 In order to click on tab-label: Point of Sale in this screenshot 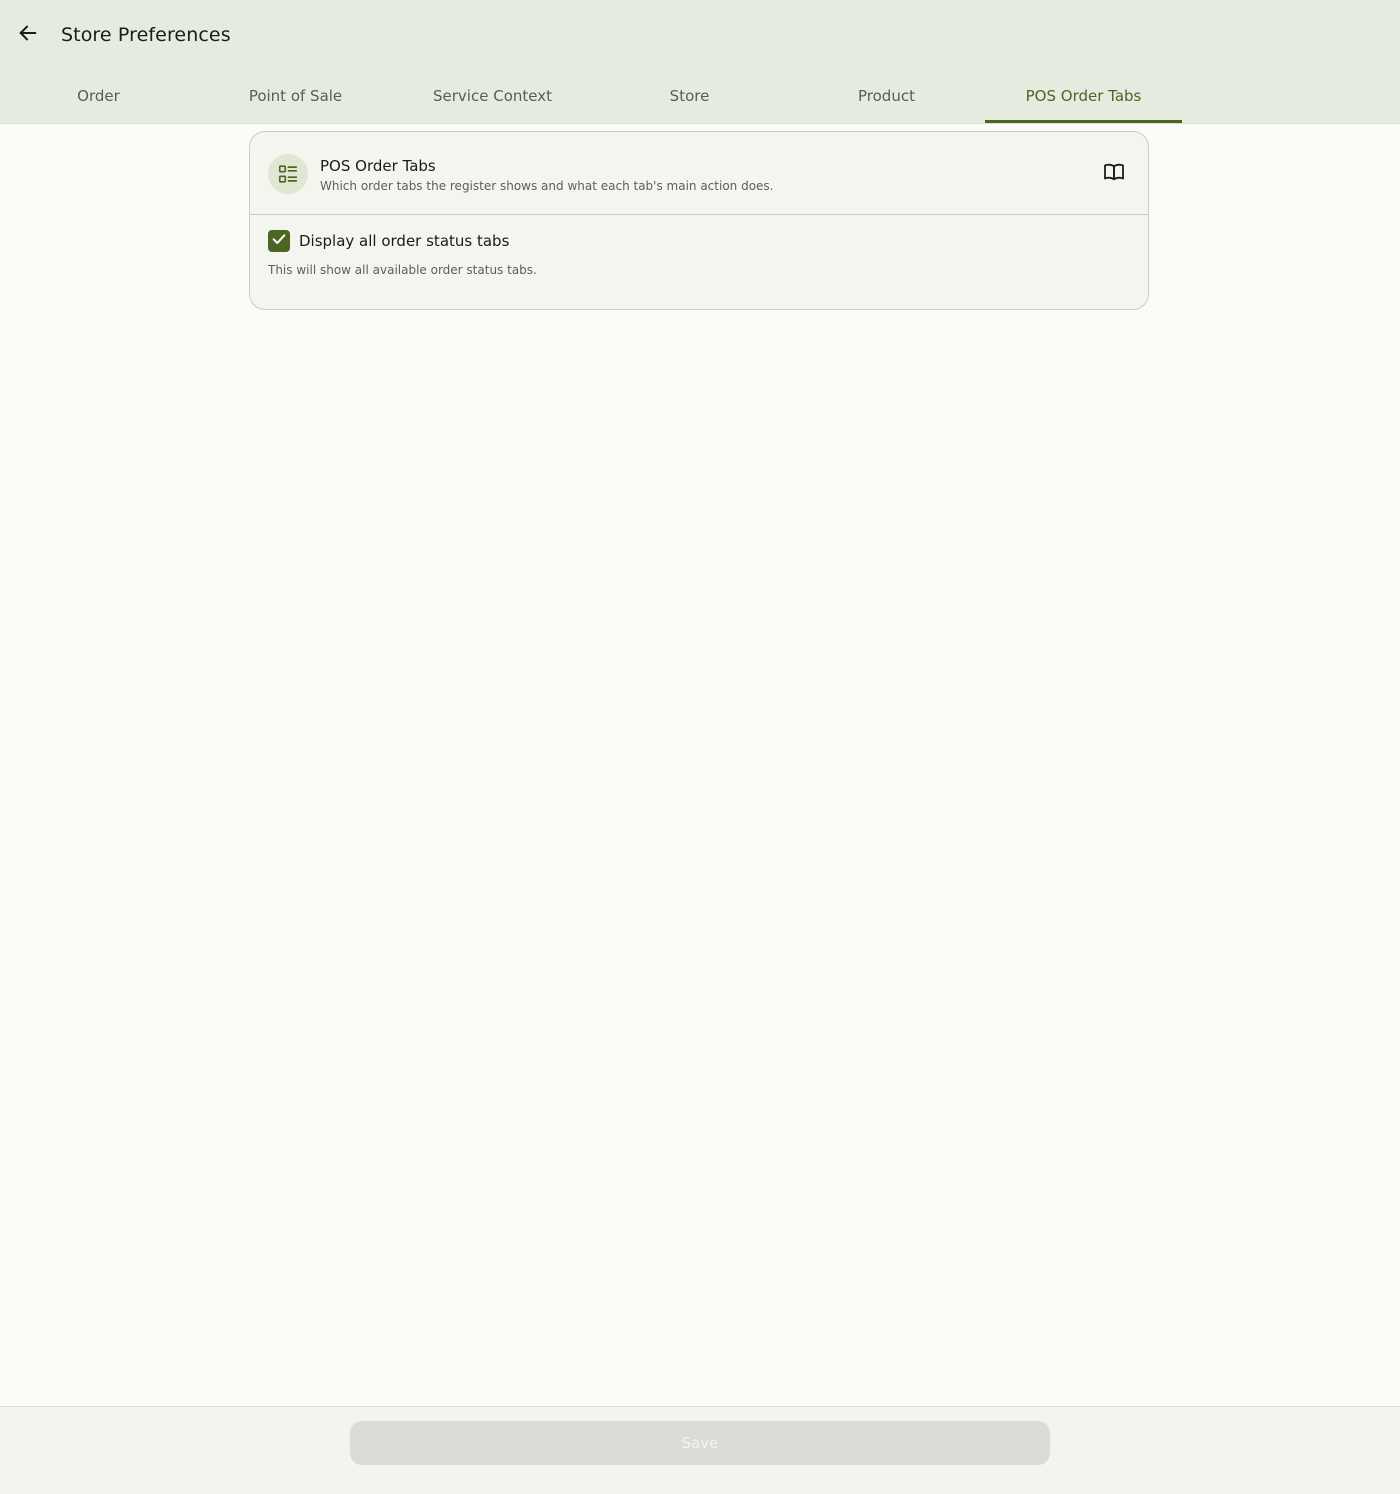, I will do `click(295, 95)`.